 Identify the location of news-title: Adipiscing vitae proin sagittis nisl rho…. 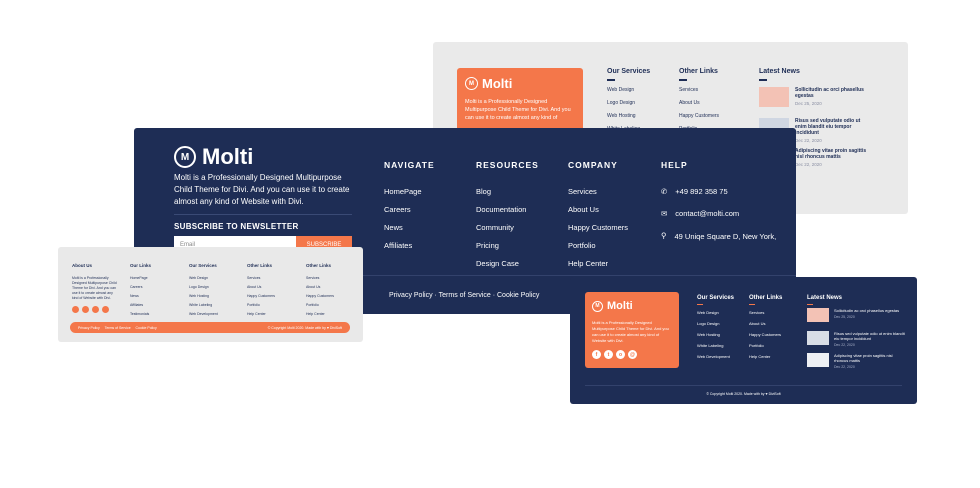
(831, 154).